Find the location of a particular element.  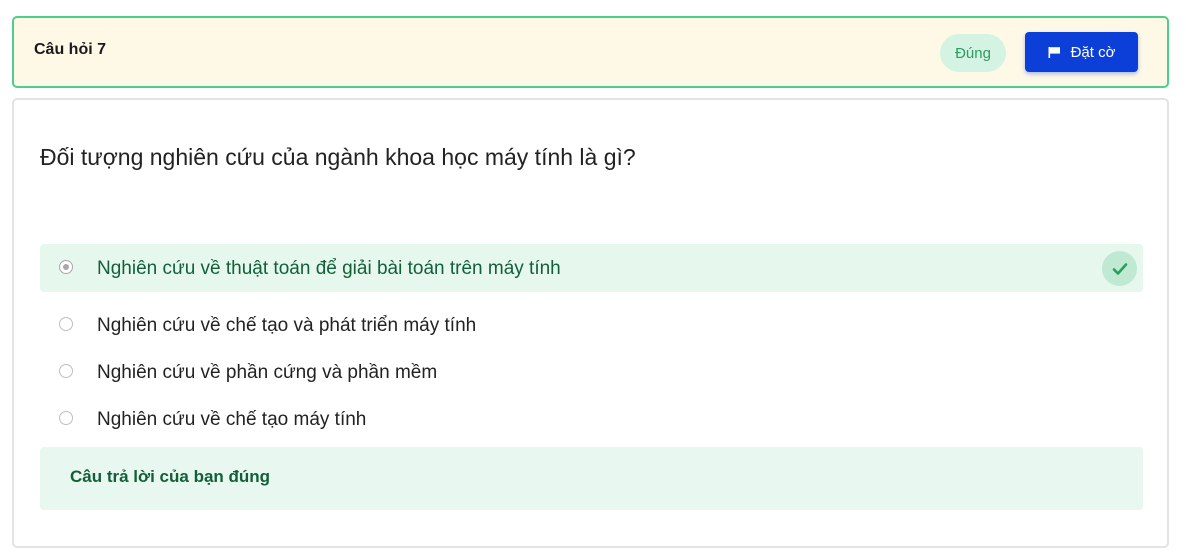

question-number: Câu hỏi 7 is located at coordinates (70, 49).